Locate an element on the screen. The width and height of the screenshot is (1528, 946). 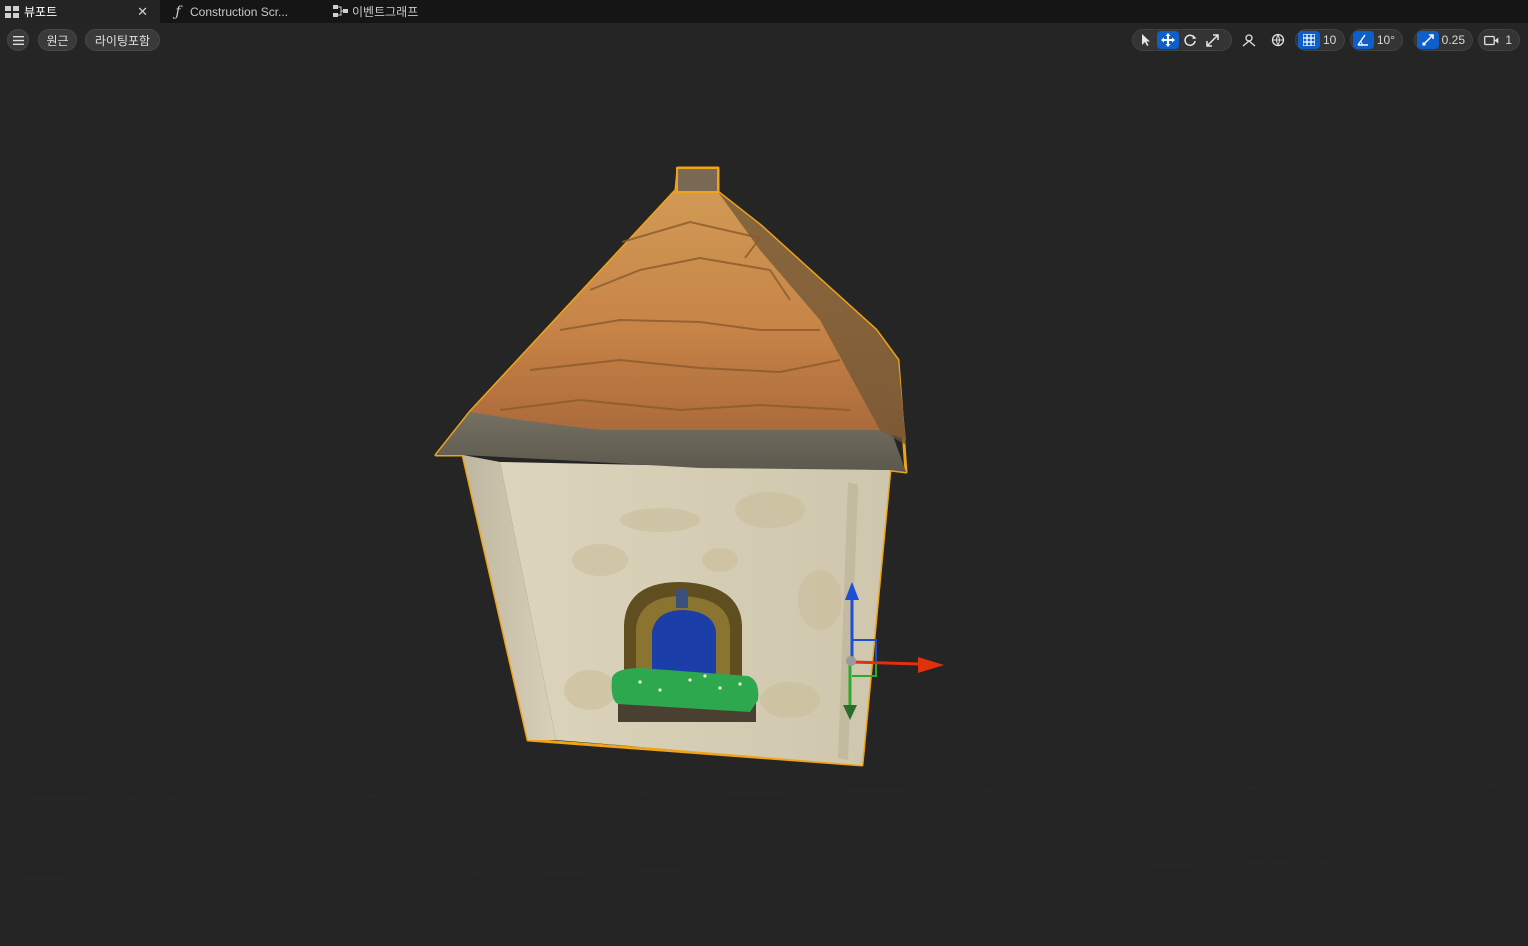
graph-nodes-icon is located at coordinates (340, 12).